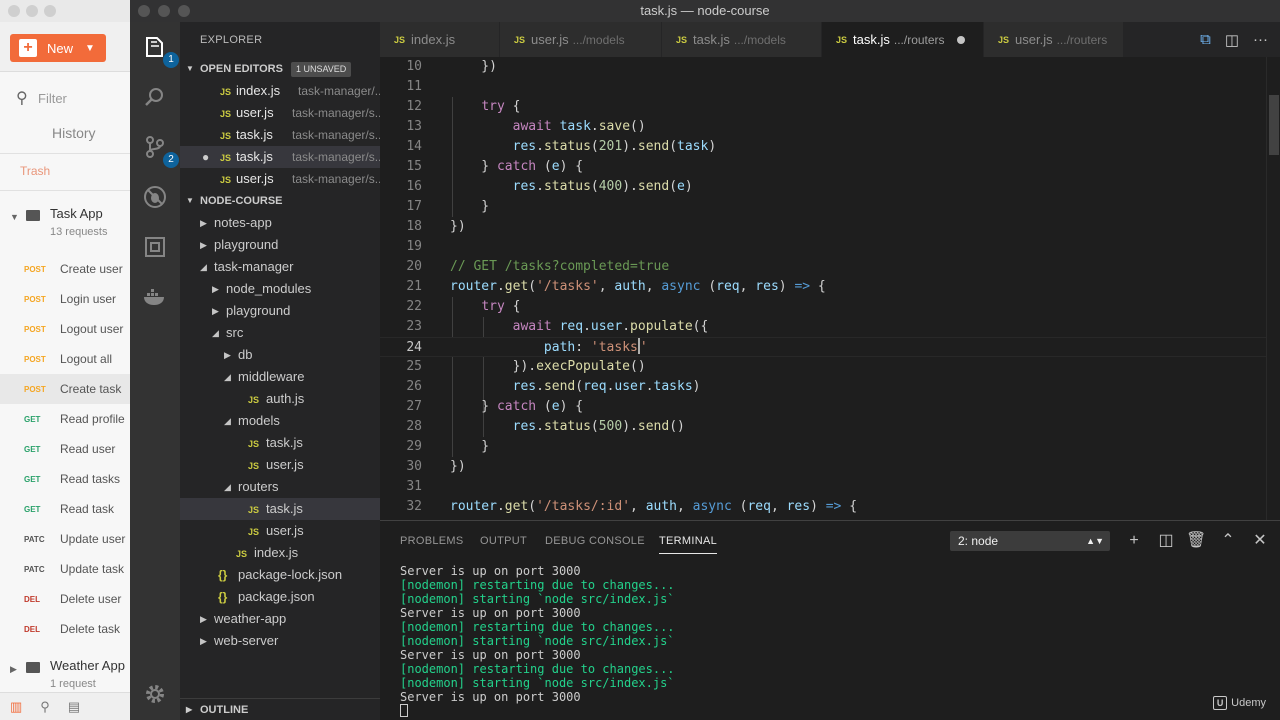  Describe the element at coordinates (155, 248) in the screenshot. I see `extensions-icon` at that location.